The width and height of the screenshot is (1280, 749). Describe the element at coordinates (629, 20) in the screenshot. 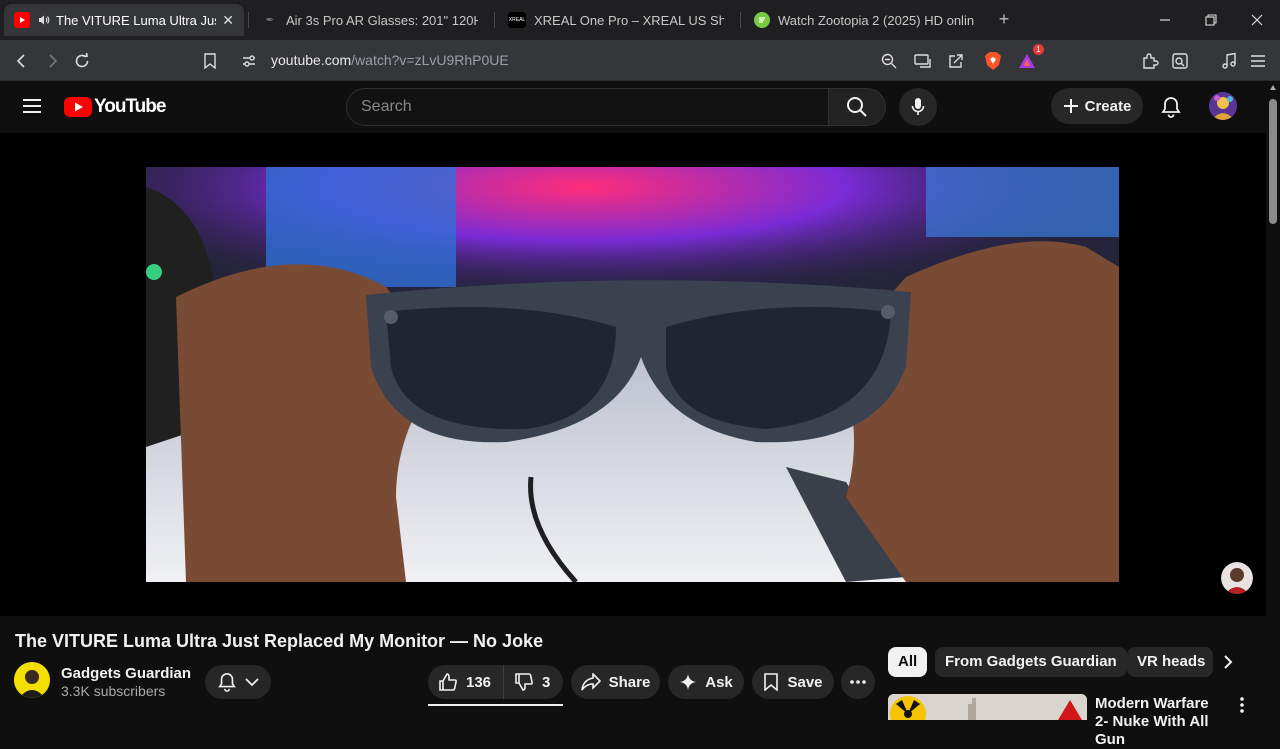

I see `tab-title: XREAL One Pro – XREAL US Shop` at that location.